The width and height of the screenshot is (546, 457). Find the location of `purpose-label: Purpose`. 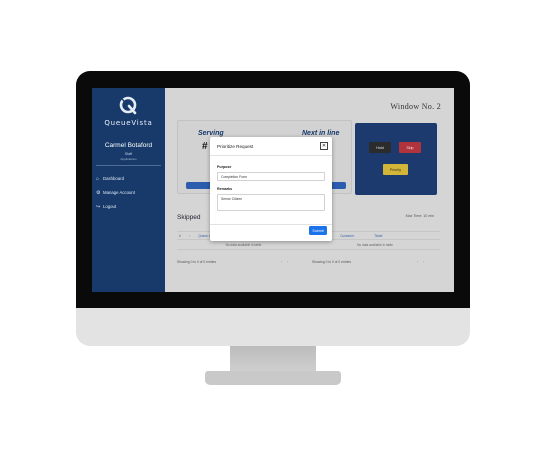

purpose-label: Purpose is located at coordinates (224, 167).